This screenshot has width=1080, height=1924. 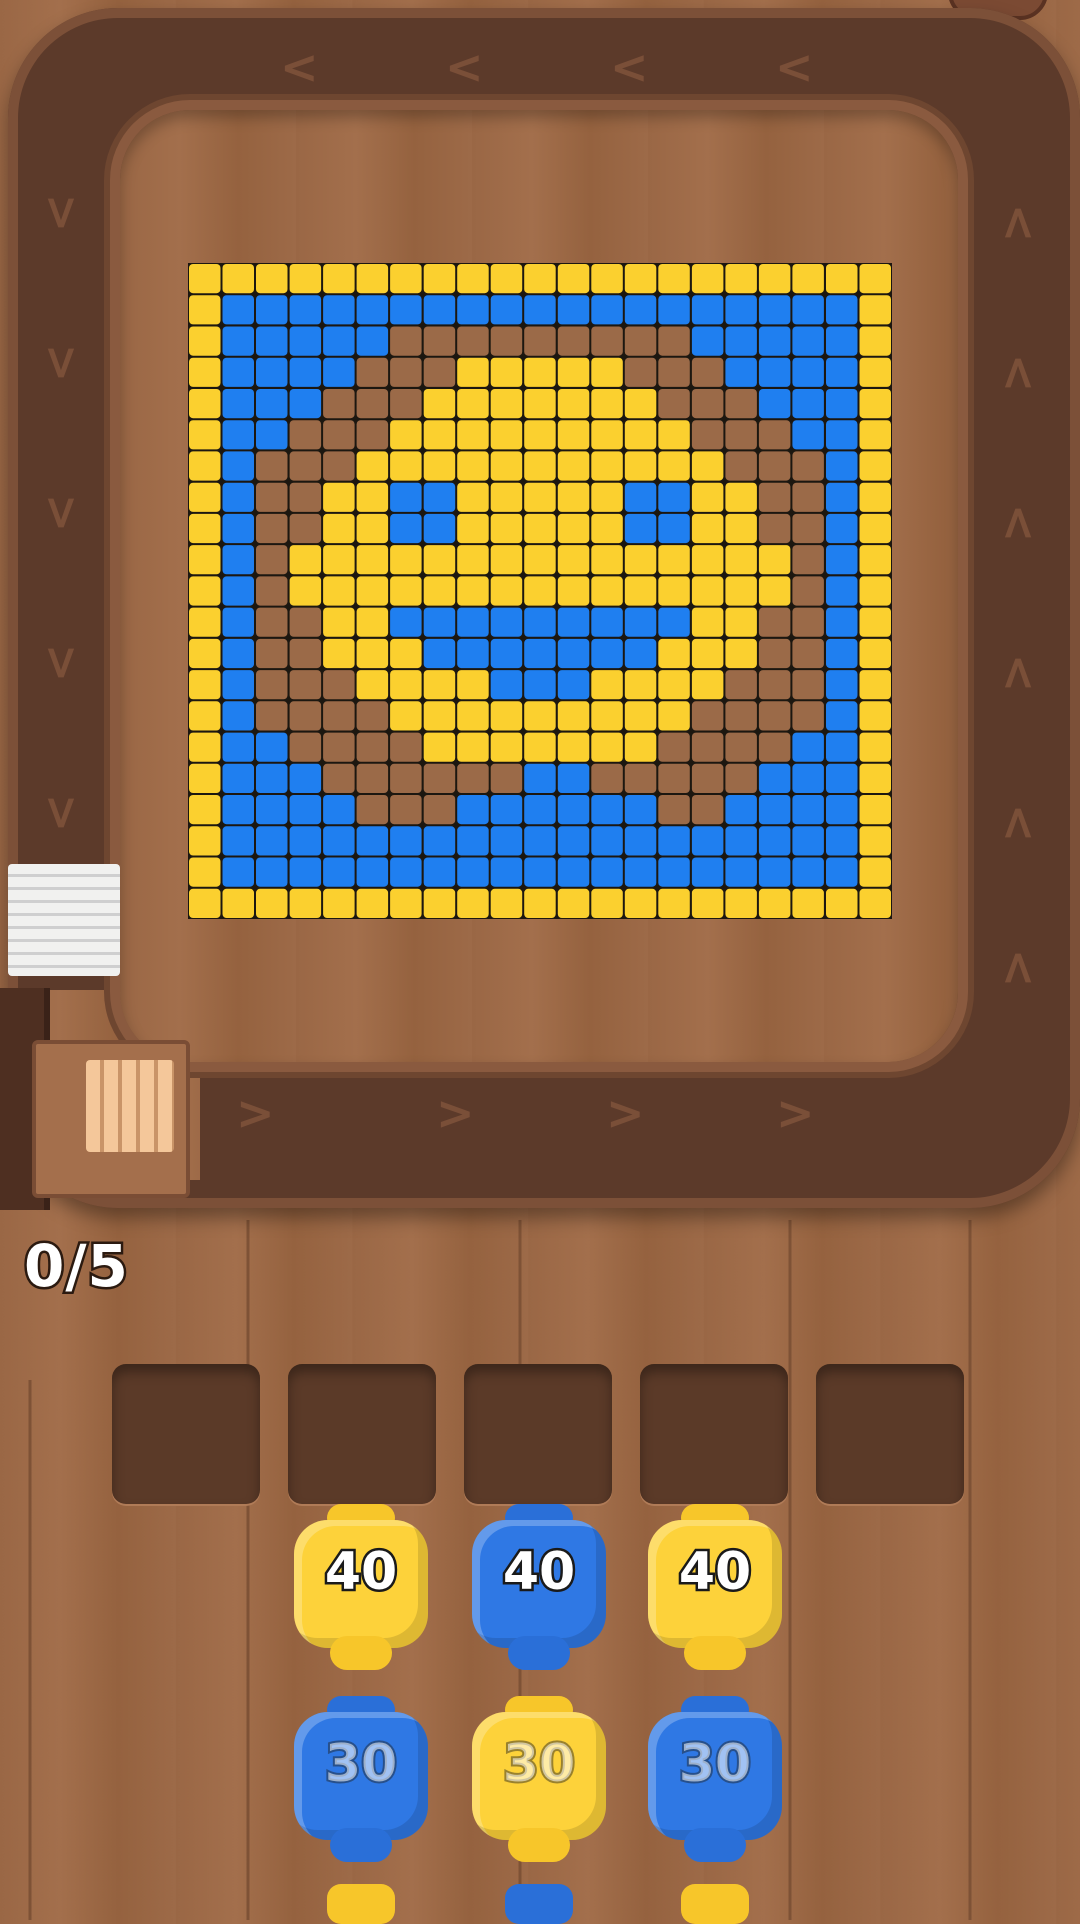 I want to click on chevron-right-icon: >, so click(x=455, y=1113).